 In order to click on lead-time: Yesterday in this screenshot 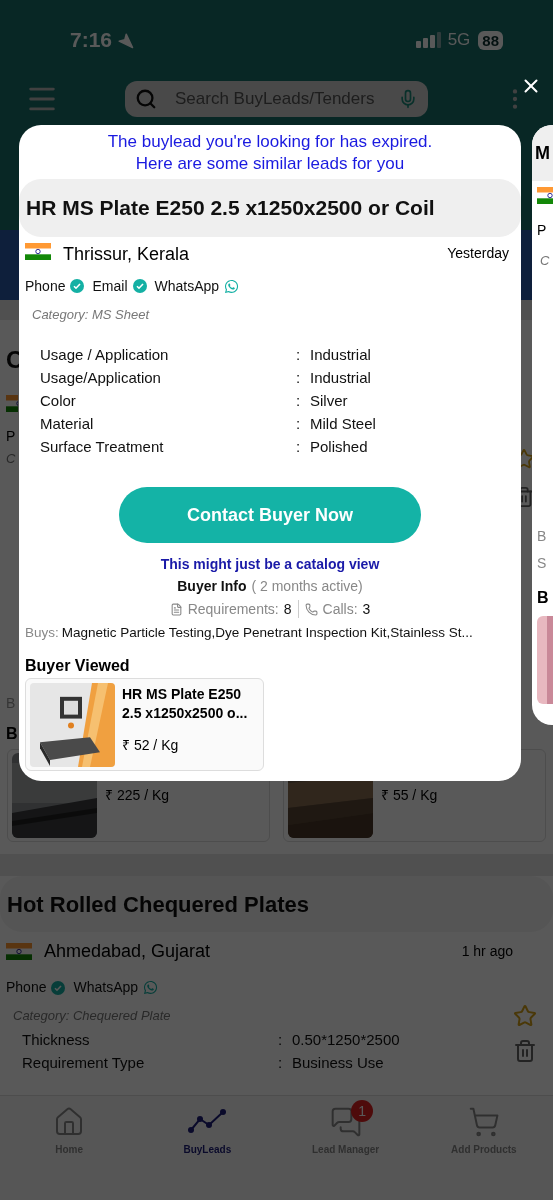, I will do `click(478, 253)`.